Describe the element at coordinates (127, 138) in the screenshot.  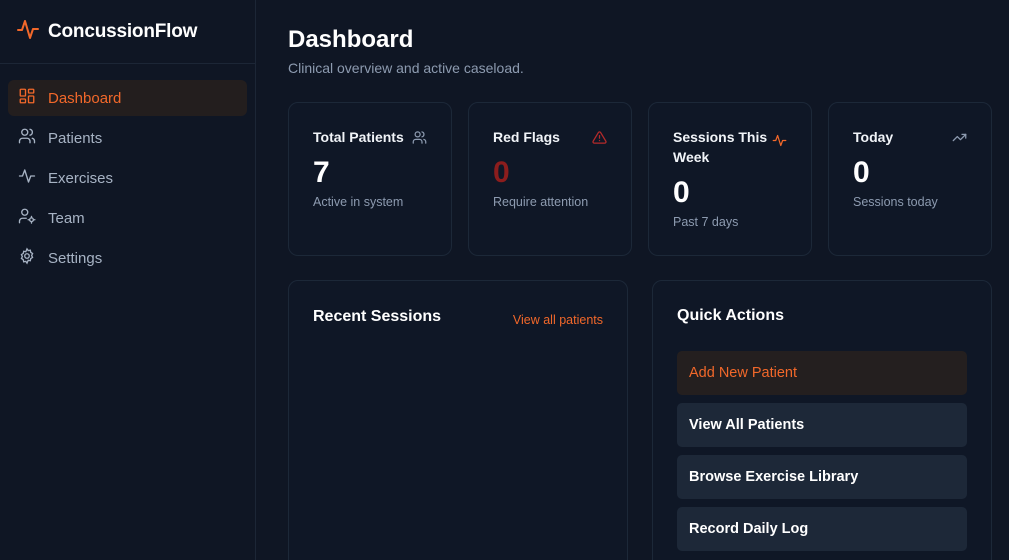
I see `sidebar-item-patients: Patients` at that location.